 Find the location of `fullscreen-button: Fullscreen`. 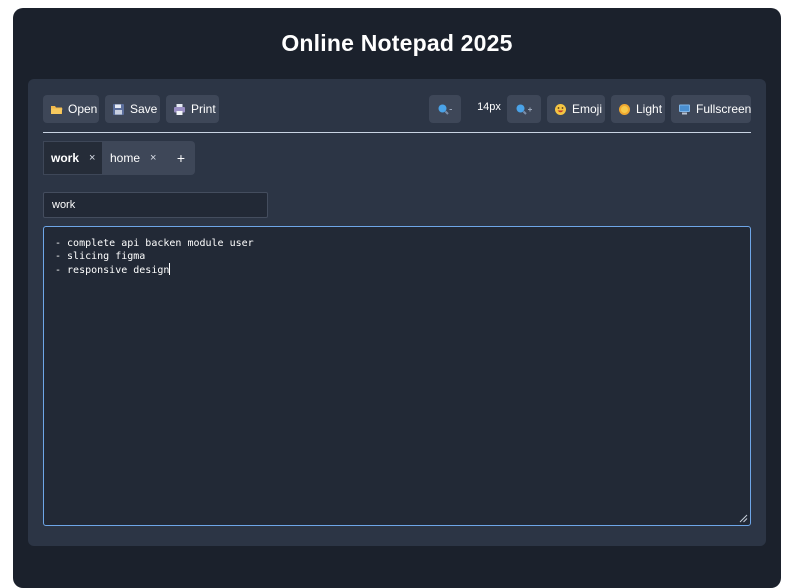

fullscreen-button: Fullscreen is located at coordinates (711, 109).